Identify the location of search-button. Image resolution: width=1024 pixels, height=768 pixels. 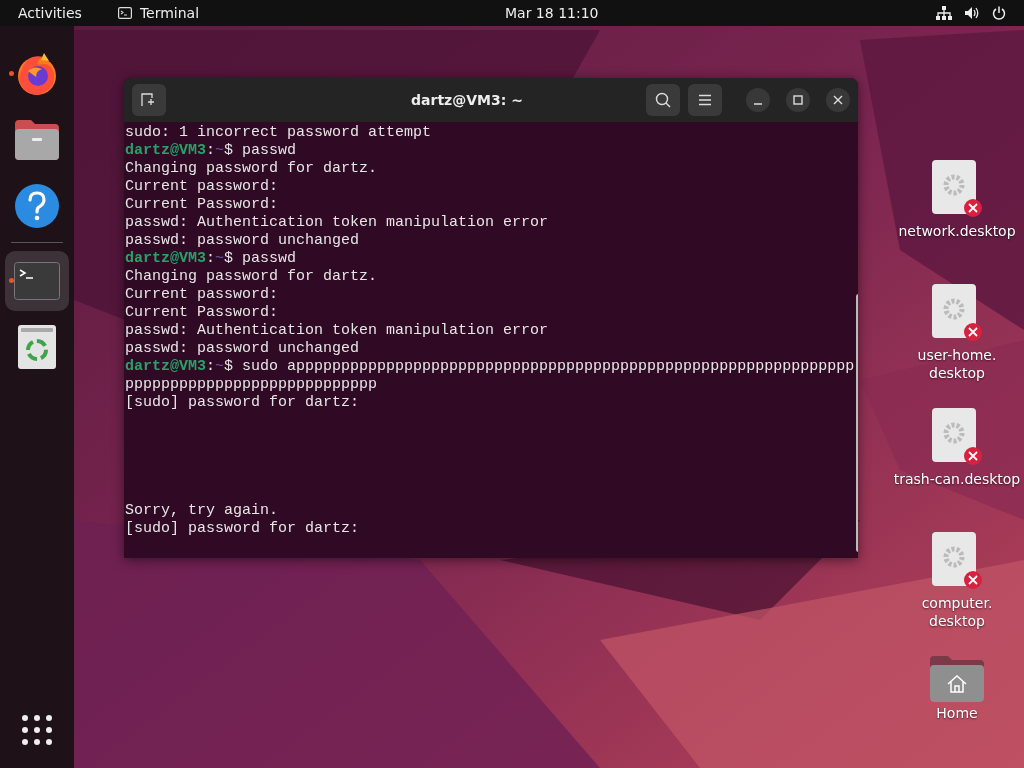
(663, 100).